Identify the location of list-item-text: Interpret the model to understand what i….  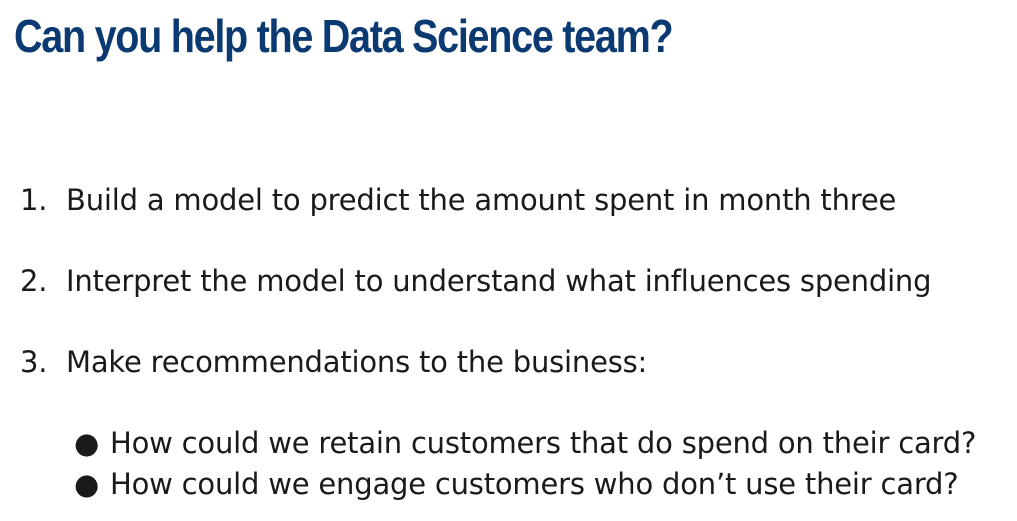
(499, 281).